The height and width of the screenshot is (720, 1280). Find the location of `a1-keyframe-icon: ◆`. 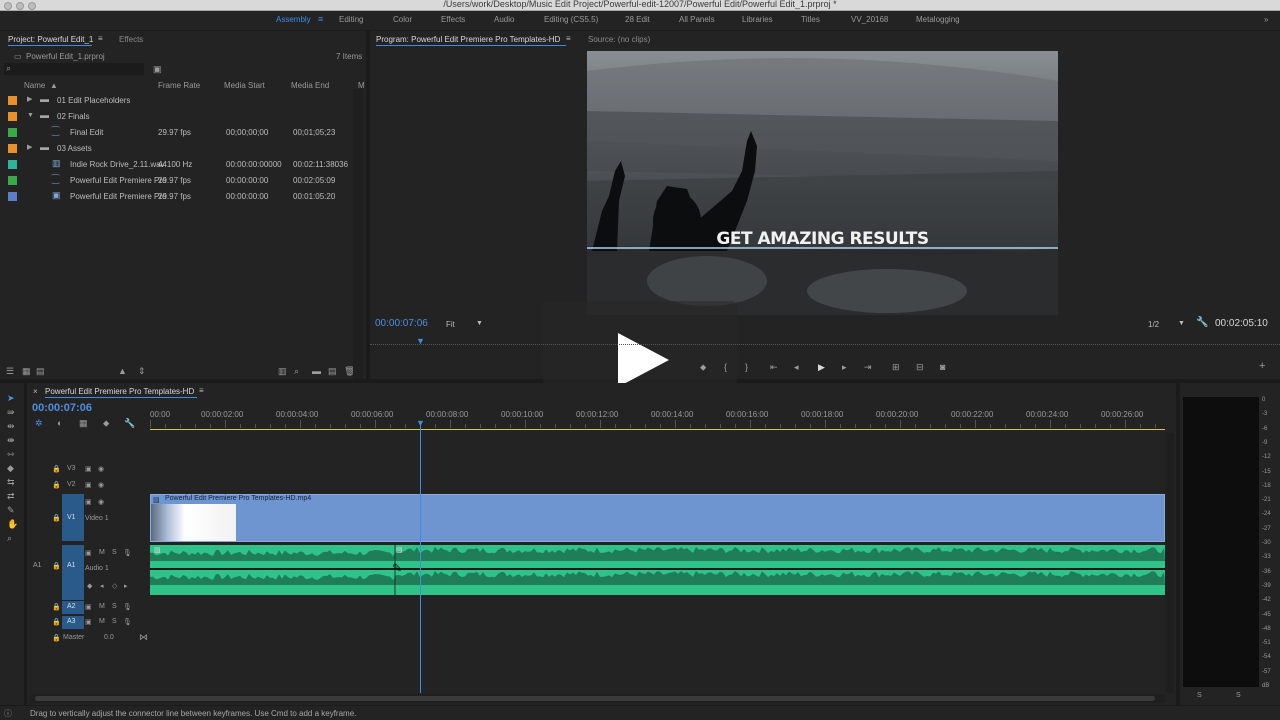

a1-keyframe-icon: ◆ is located at coordinates (89, 586).